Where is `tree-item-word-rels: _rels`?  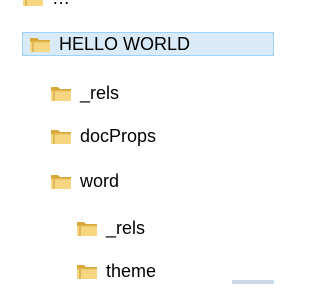 tree-item-word-rels: _rels is located at coordinates (110, 228).